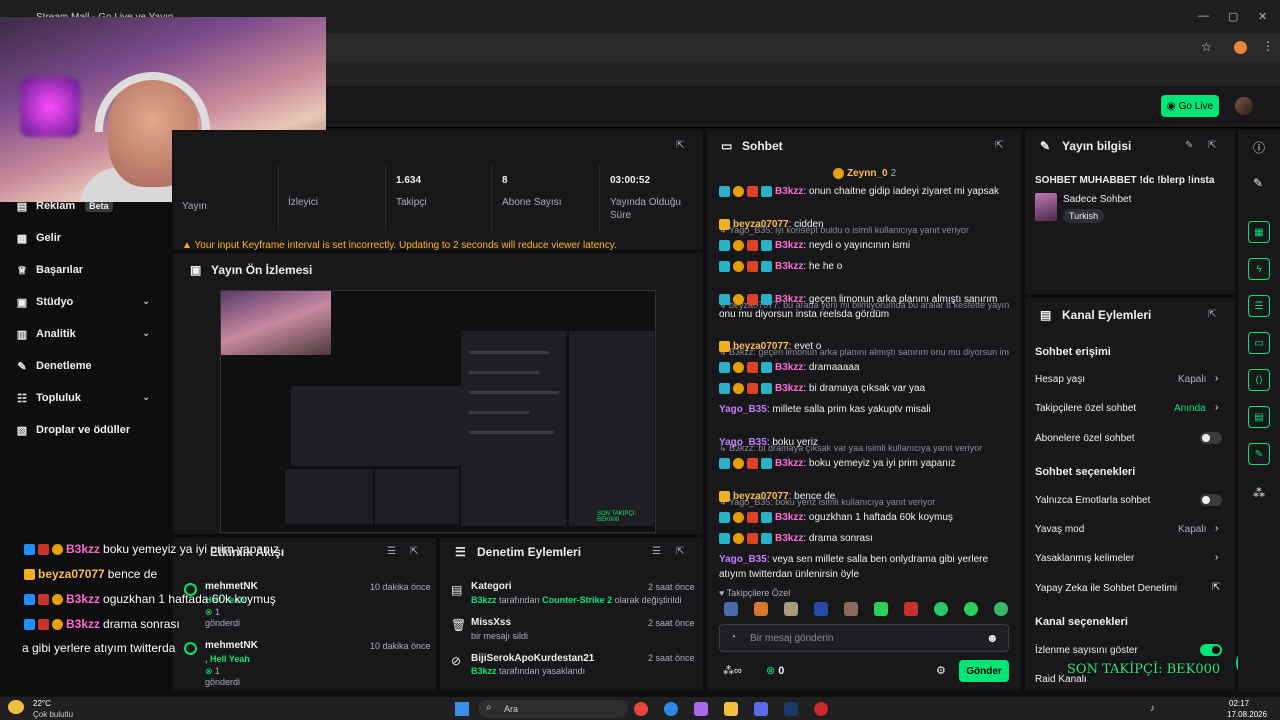 The image size is (1280, 720). What do you see at coordinates (1259, 343) in the screenshot?
I see `rail-chat-icon: ▭` at bounding box center [1259, 343].